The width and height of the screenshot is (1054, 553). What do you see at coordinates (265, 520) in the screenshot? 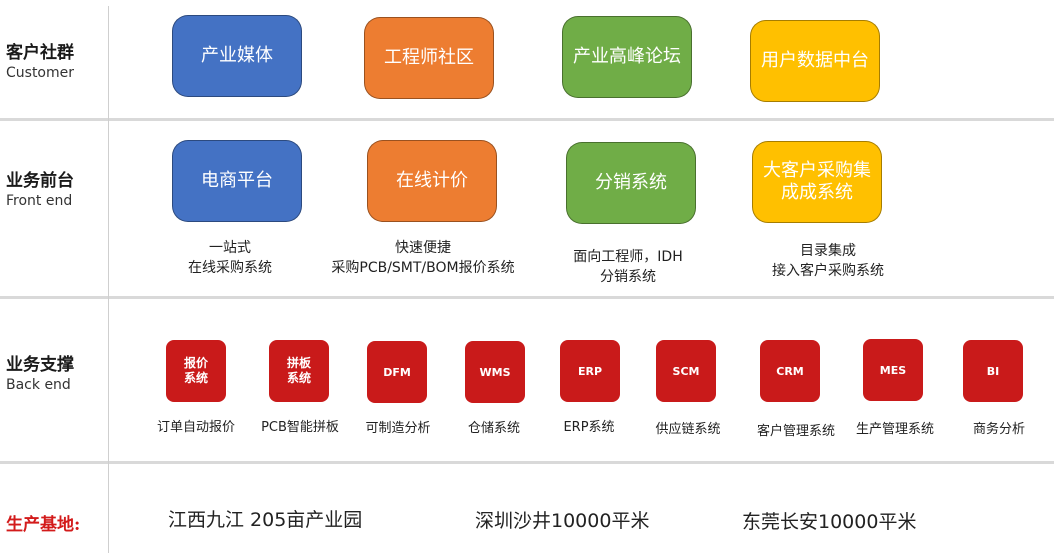
I see `production-site-jiujiang: 江西九江 205亩产业园` at bounding box center [265, 520].